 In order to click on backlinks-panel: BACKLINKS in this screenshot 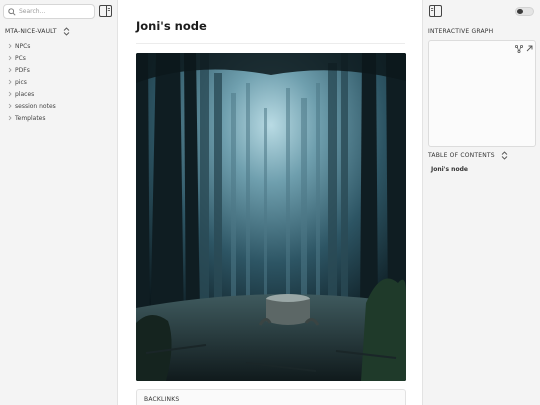, I will do `click(271, 397)`.